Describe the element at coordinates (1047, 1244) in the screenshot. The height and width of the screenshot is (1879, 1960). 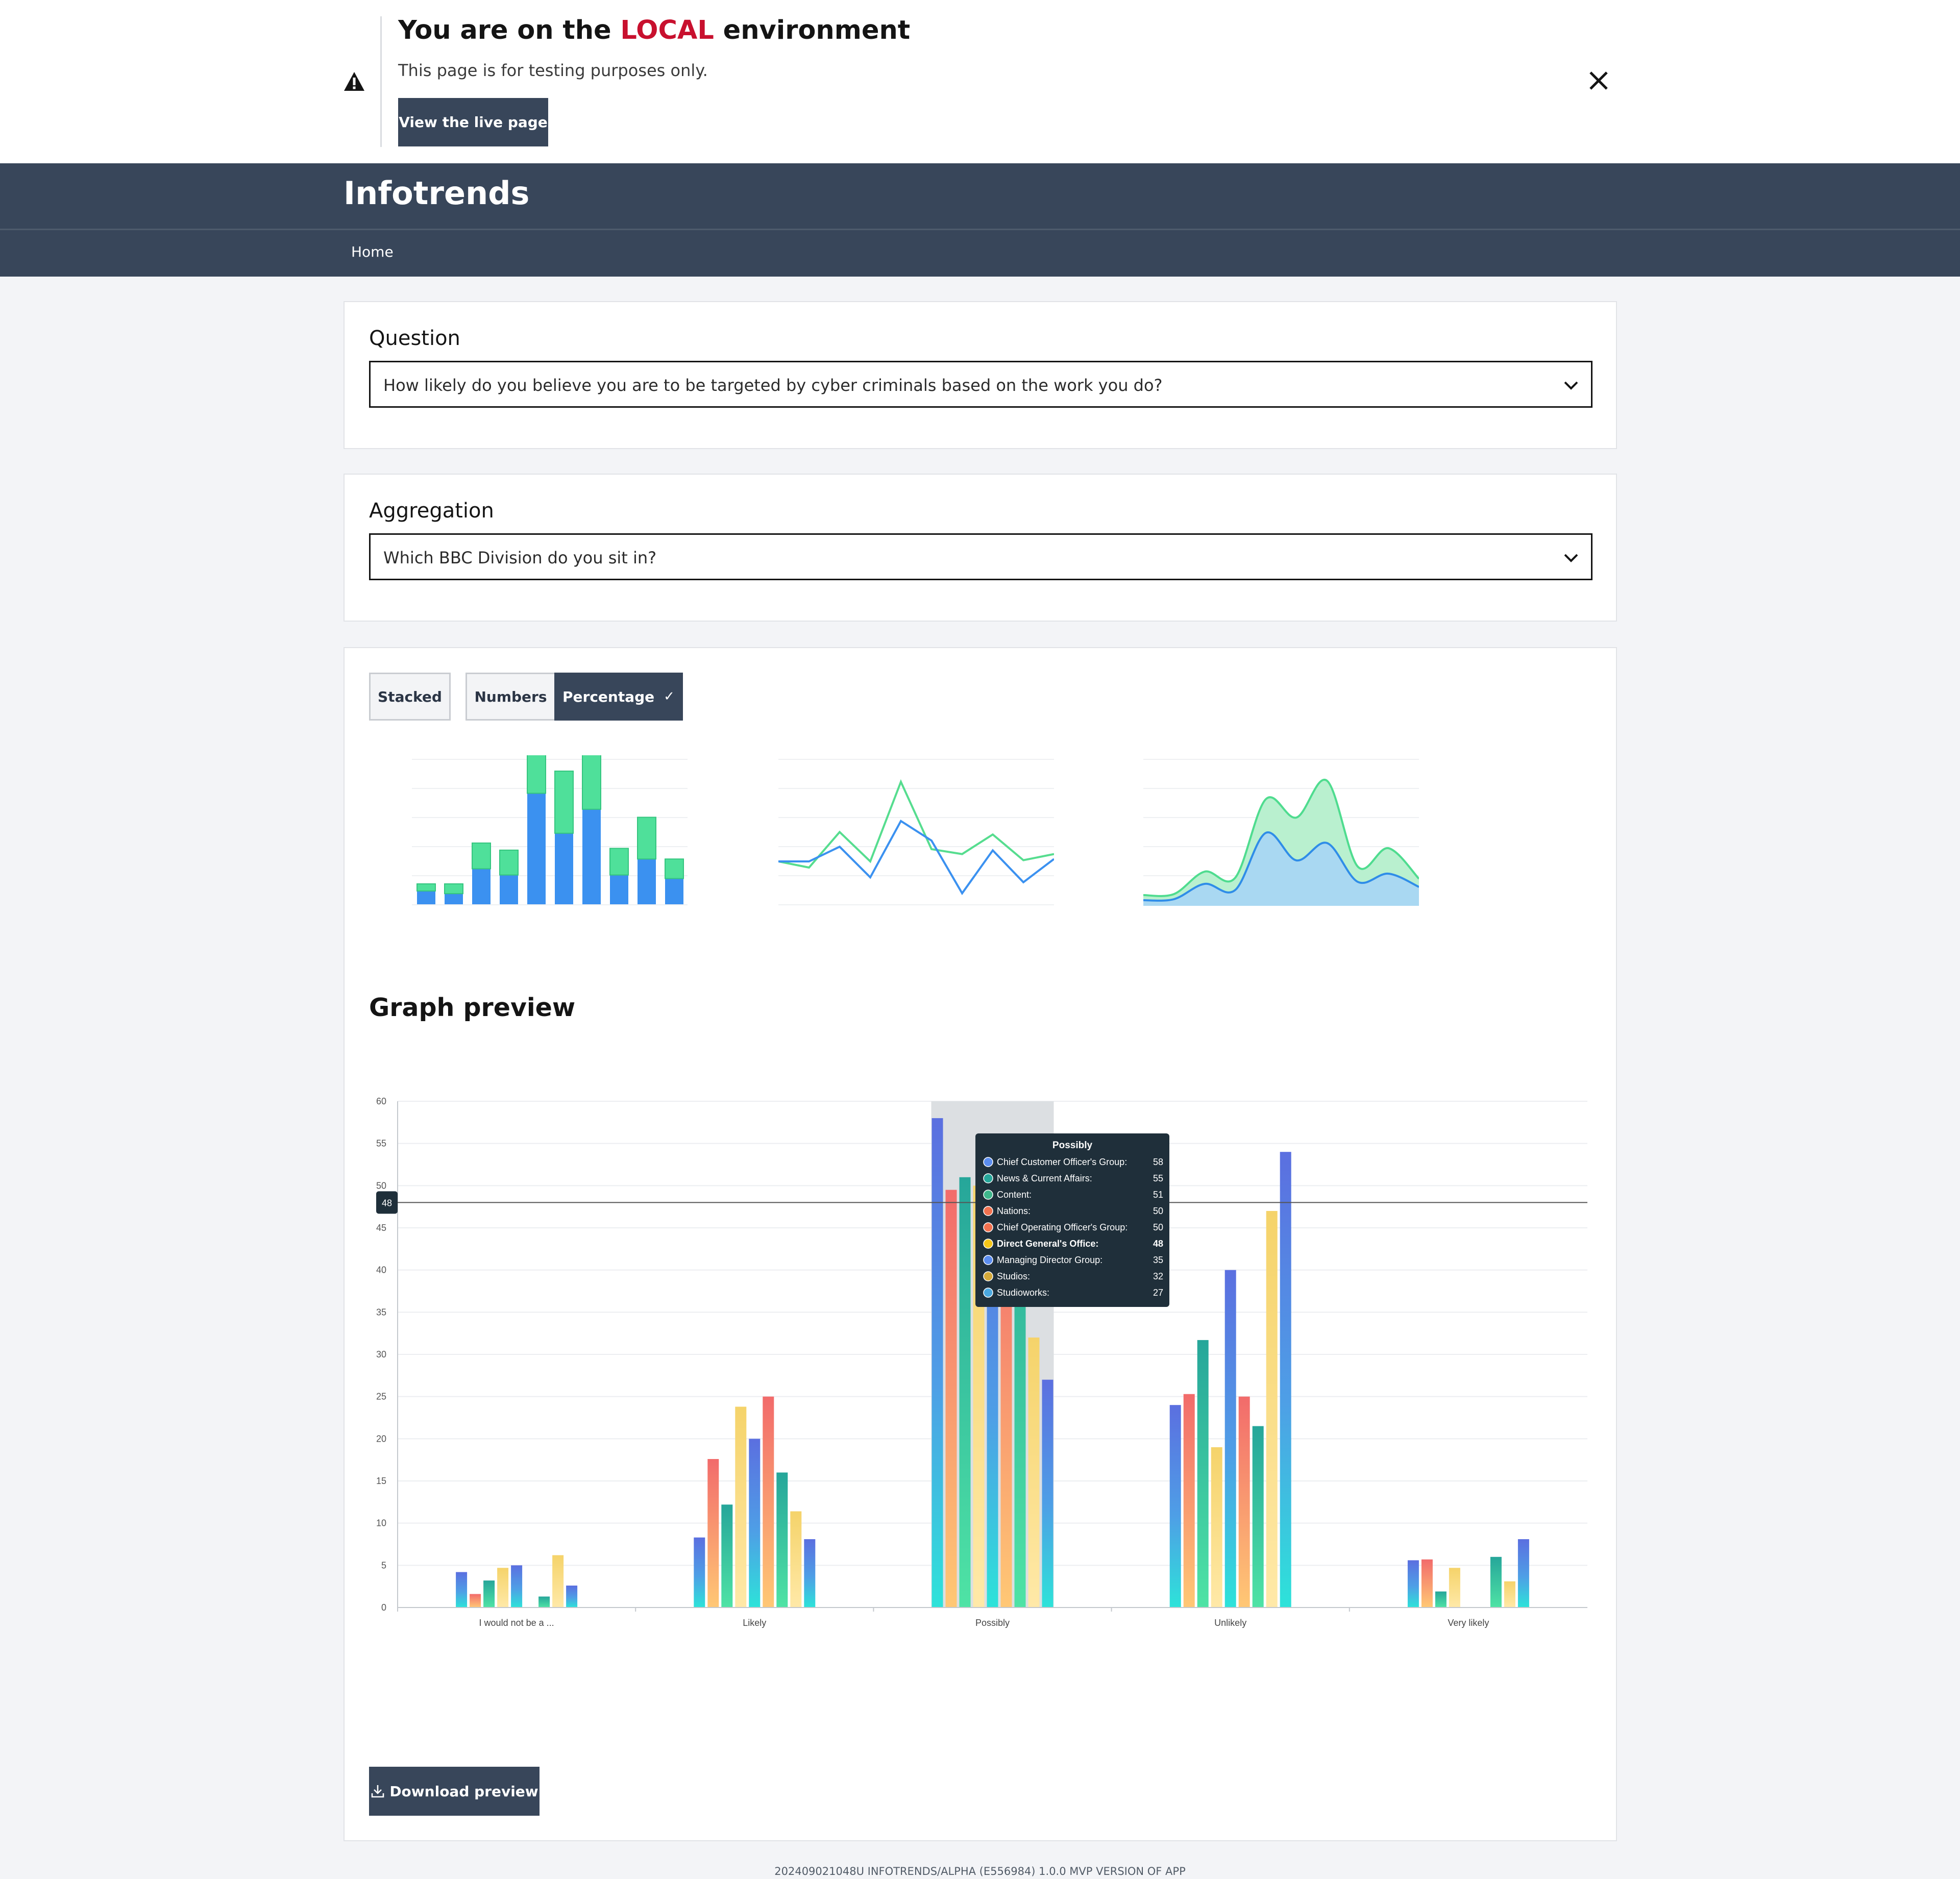
I see `tooltip-series-name: Direct General's Office:` at that location.